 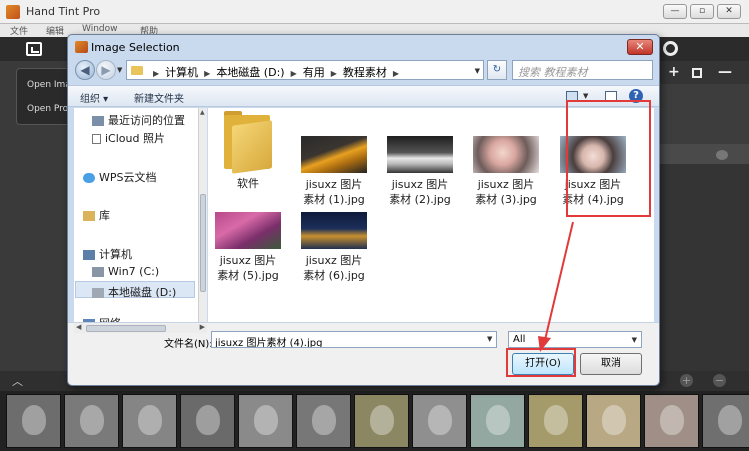 I want to click on breadcrumb-computer: 计算机, so click(x=181, y=72).